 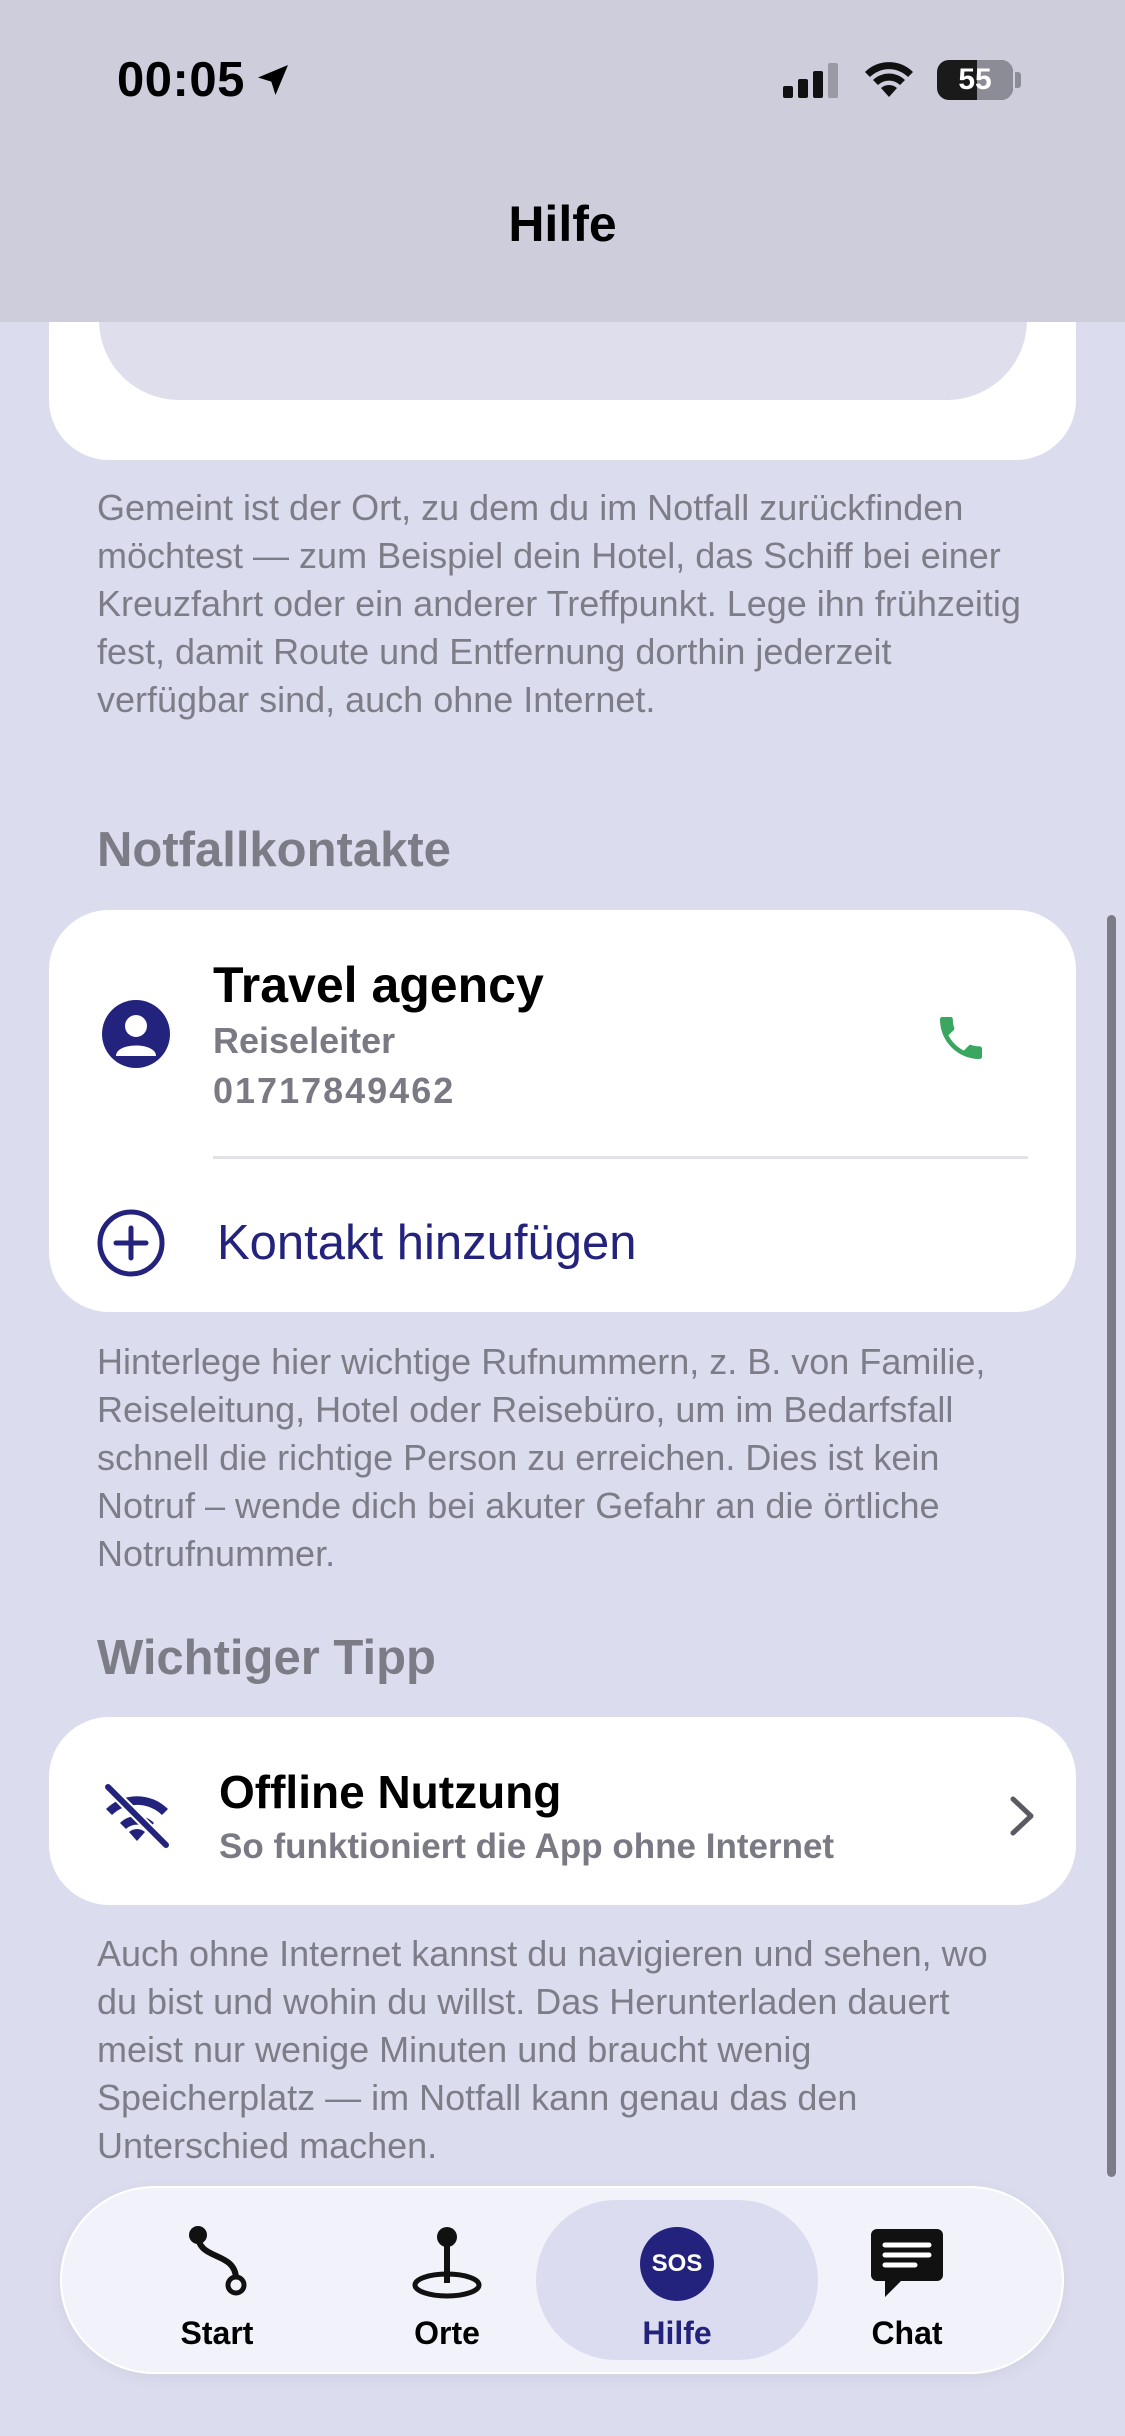 I want to click on tab-chat: Chat, so click(x=907, y=2280).